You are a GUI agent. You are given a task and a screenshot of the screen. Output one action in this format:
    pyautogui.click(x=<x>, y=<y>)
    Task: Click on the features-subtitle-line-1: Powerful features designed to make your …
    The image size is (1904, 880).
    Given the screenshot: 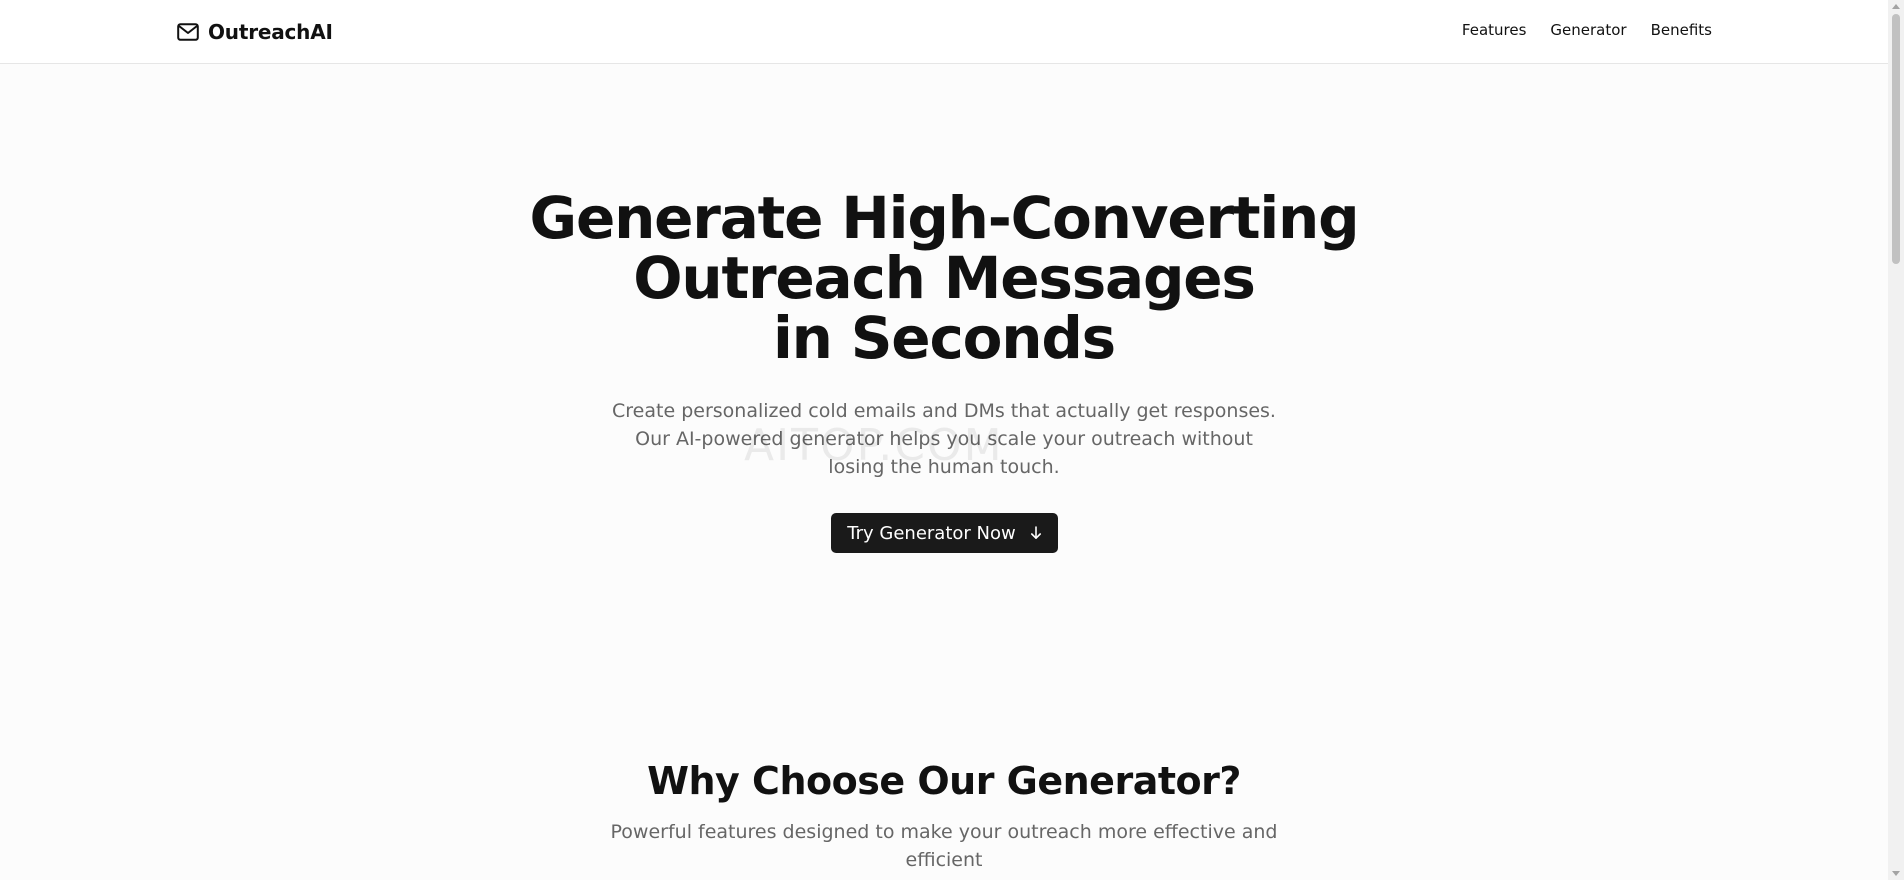 What is the action you would take?
    pyautogui.click(x=944, y=832)
    